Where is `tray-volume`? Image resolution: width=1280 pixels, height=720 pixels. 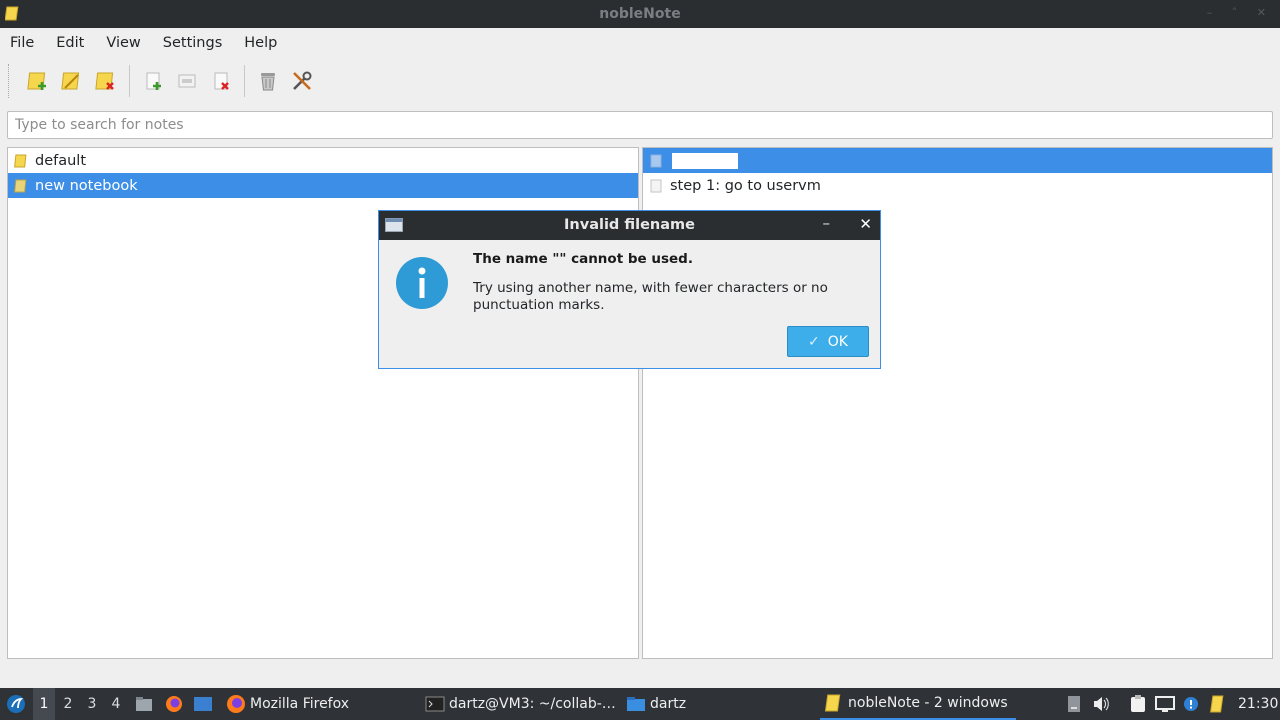
tray-volume is located at coordinates (1101, 704).